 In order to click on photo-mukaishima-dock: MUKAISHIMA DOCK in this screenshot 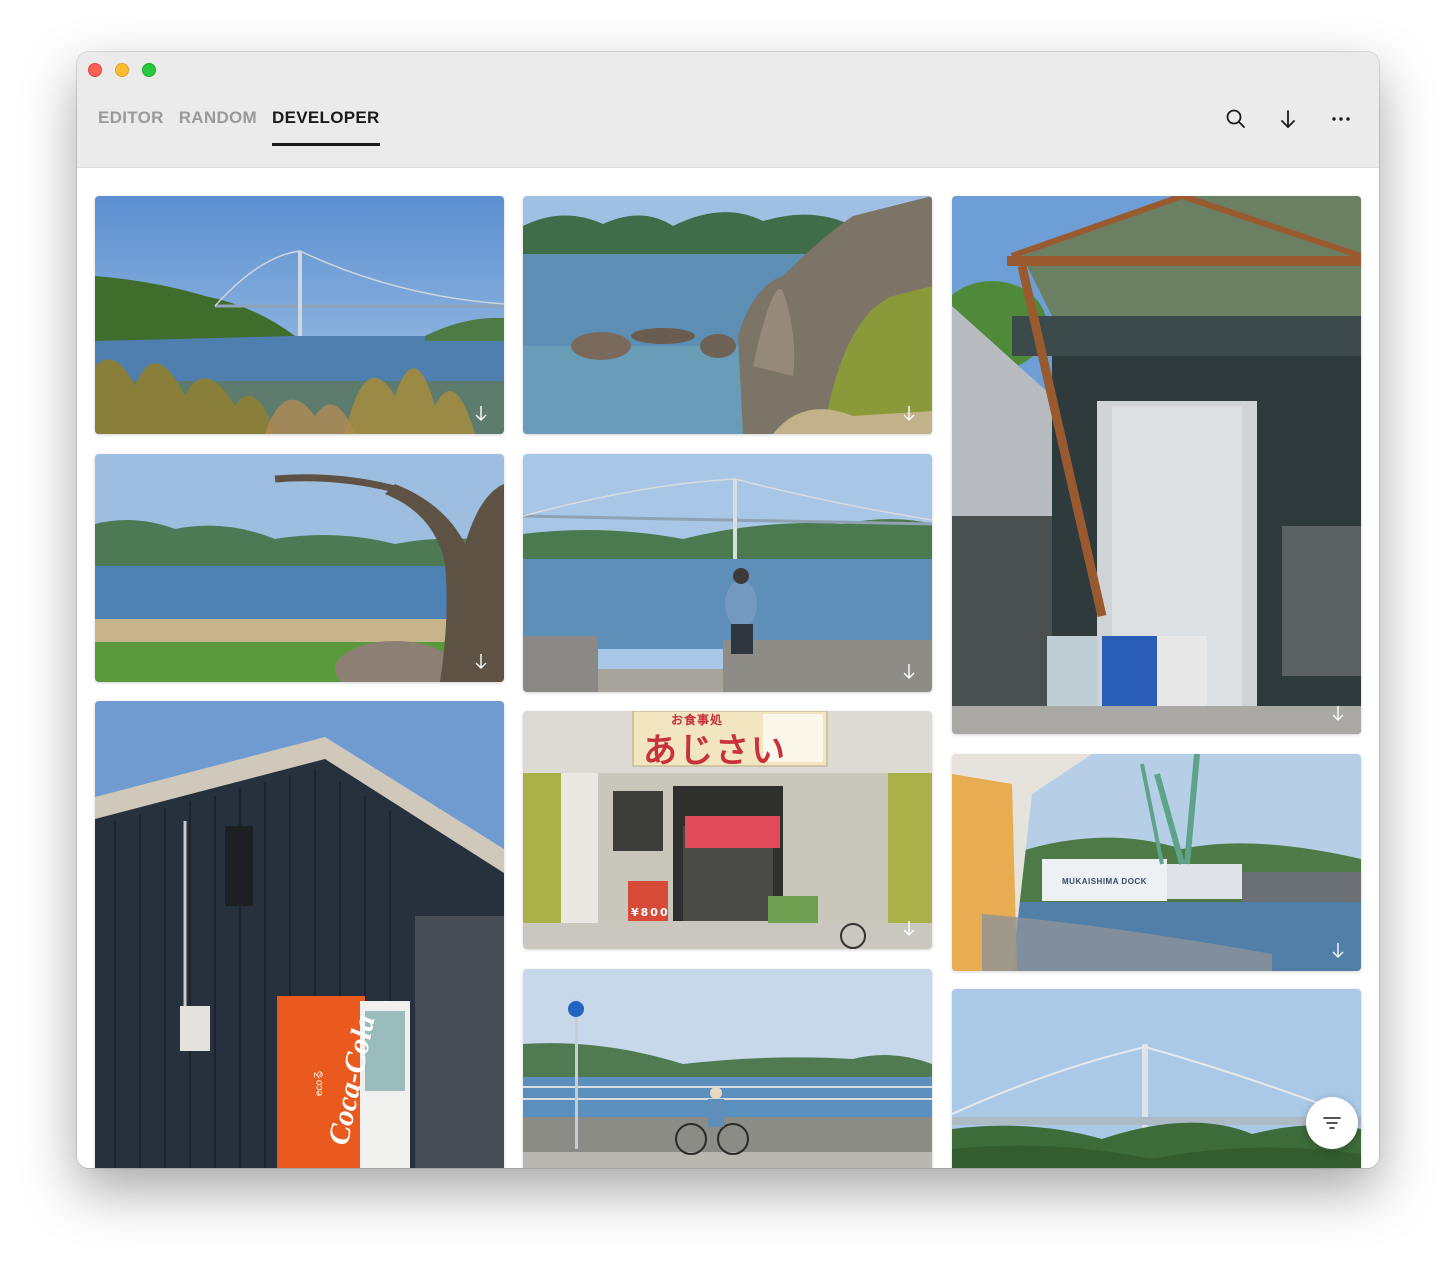, I will do `click(1156, 862)`.